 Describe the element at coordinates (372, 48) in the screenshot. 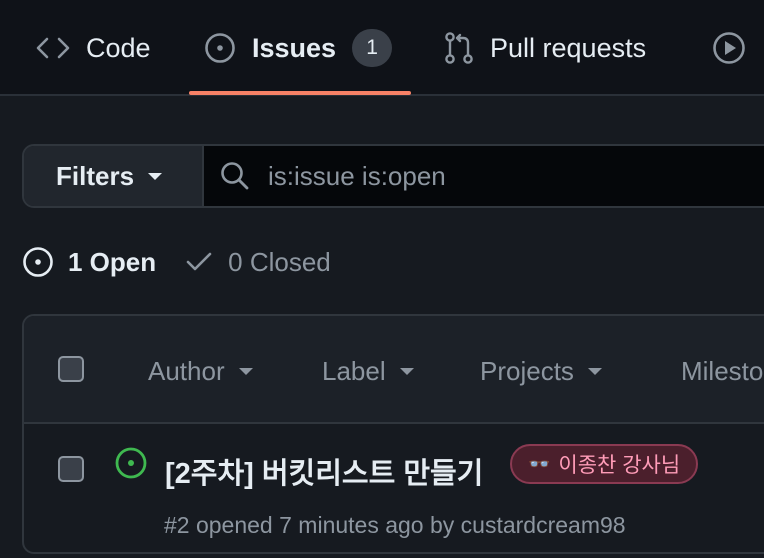

I see `issues-count-badge: 1` at that location.